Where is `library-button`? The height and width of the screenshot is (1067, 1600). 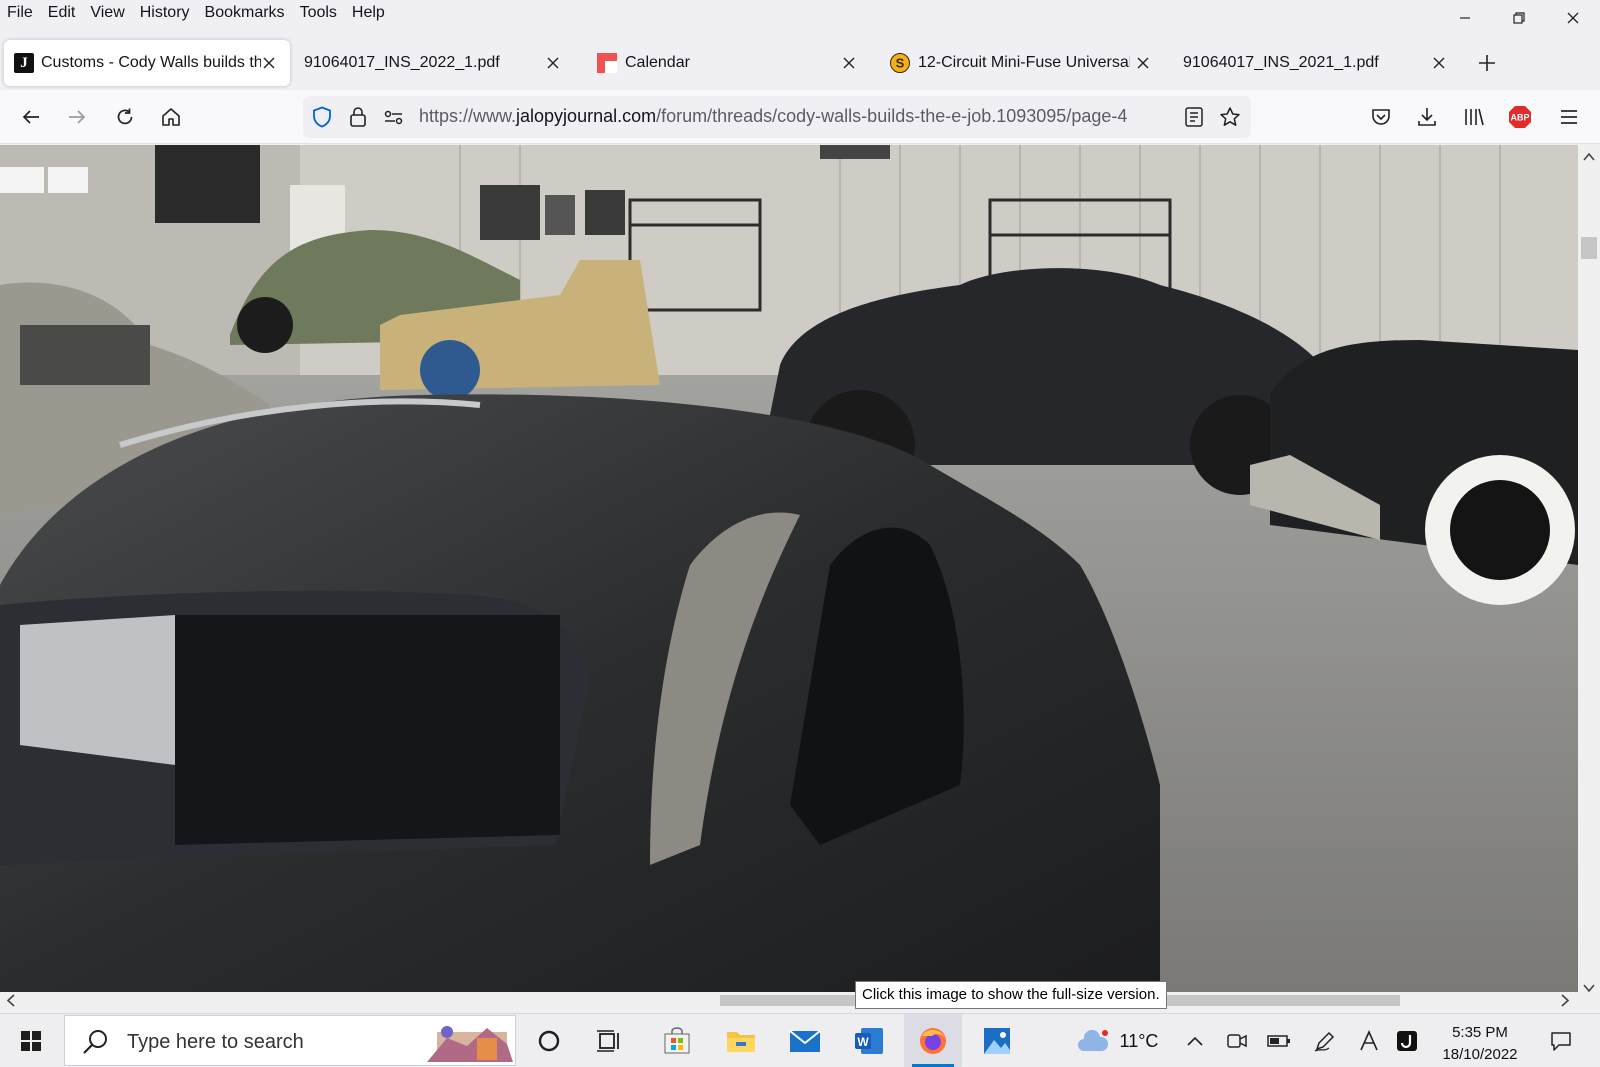 library-button is located at coordinates (1474, 117).